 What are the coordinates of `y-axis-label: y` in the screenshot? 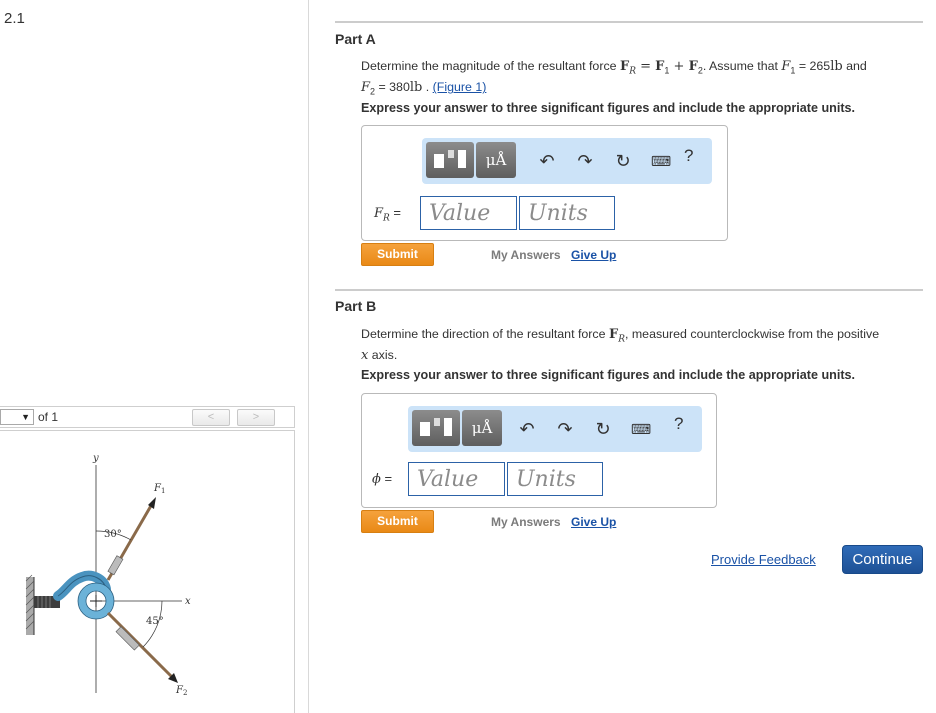 It's located at (95, 458).